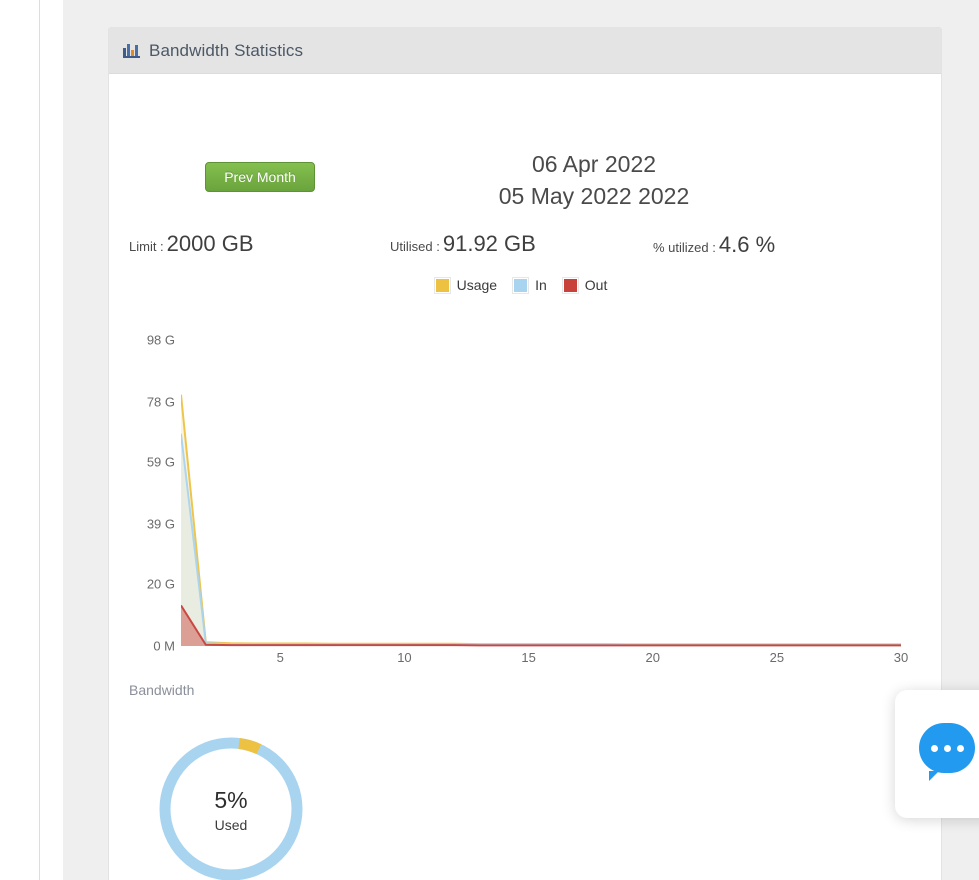 This screenshot has width=979, height=880. I want to click on top-controls-row, so click(525, 114).